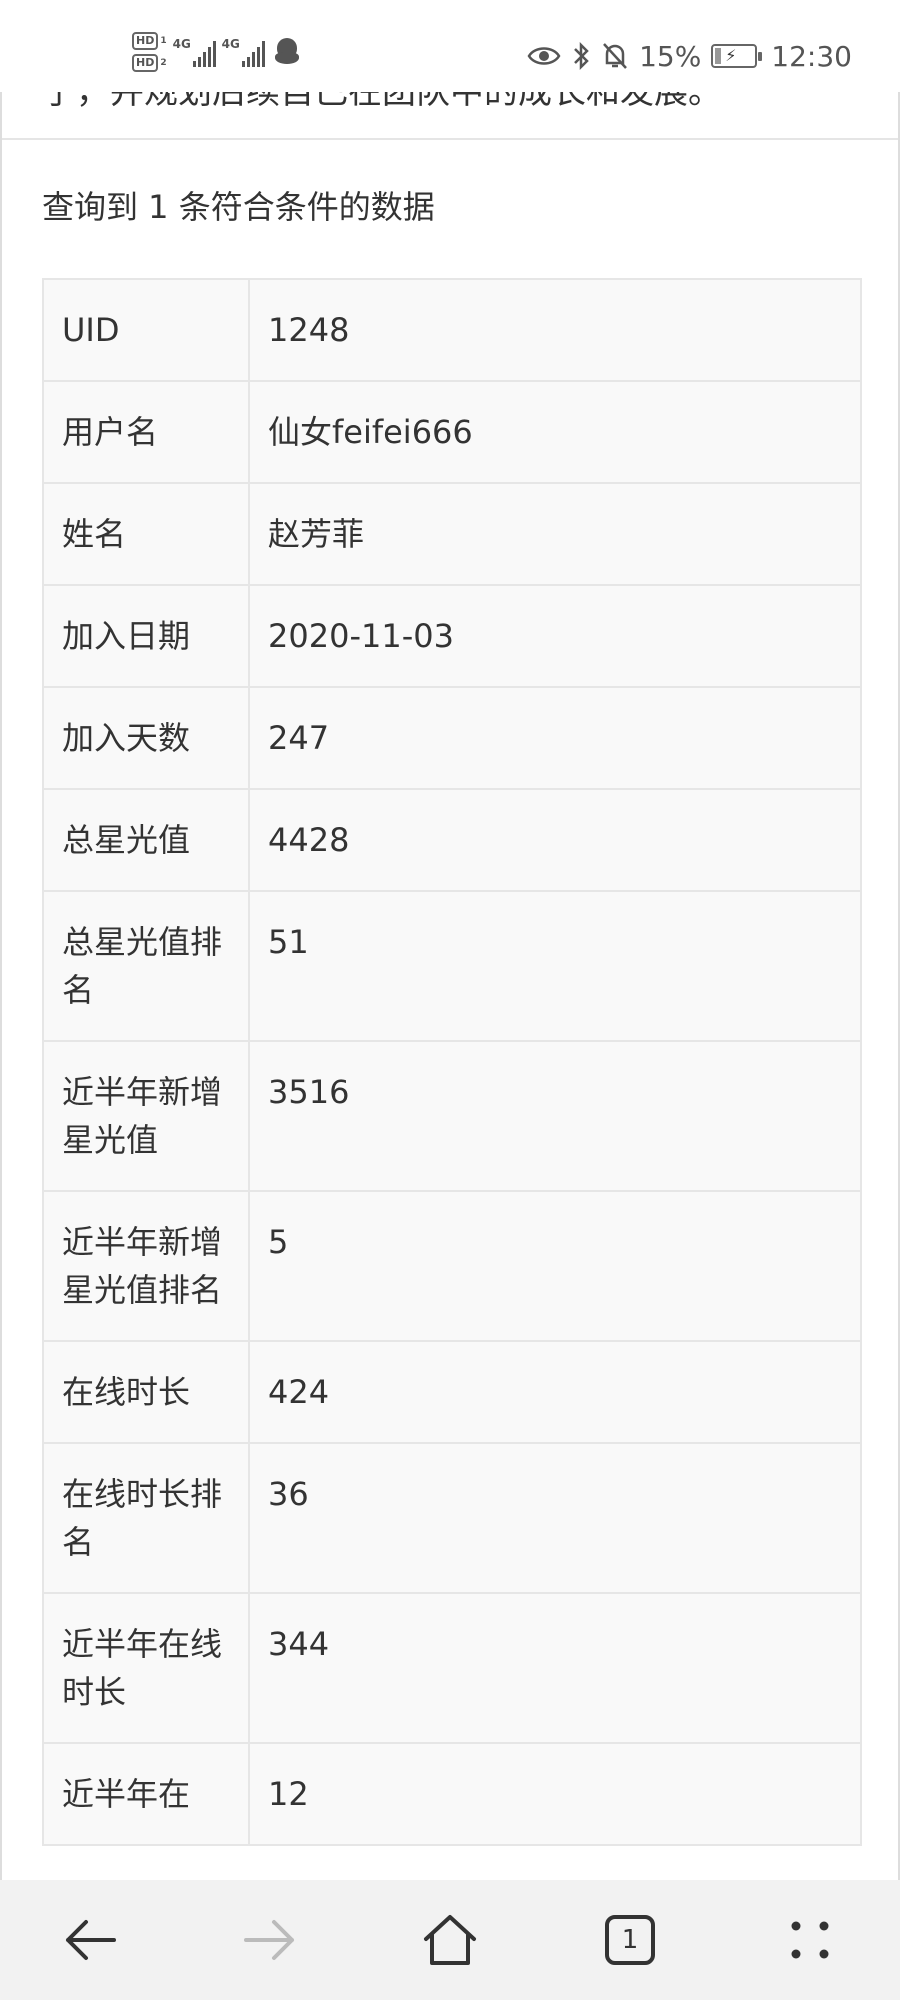  I want to click on table-row: 总星光值 4428, so click(452, 840).